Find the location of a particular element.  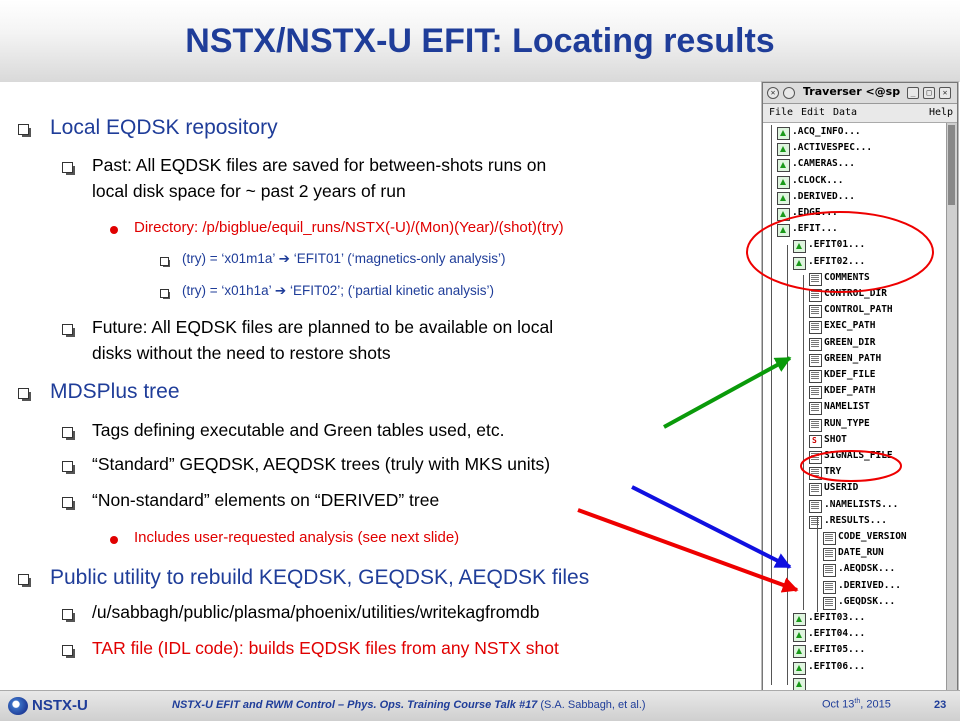

minimize-icon: _ is located at coordinates (913, 93).